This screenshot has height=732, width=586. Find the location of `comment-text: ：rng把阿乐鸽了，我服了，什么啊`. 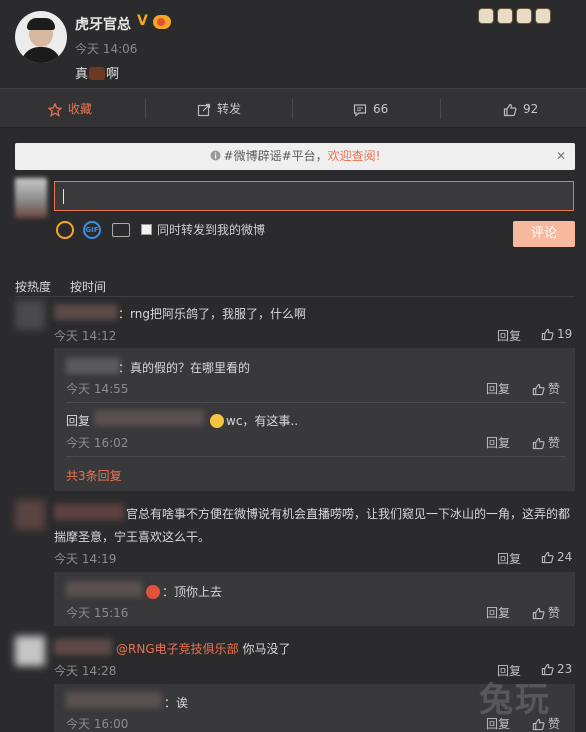

comment-text: ：rng把阿乐鸽了，我服了，什么啊 is located at coordinates (212, 314).